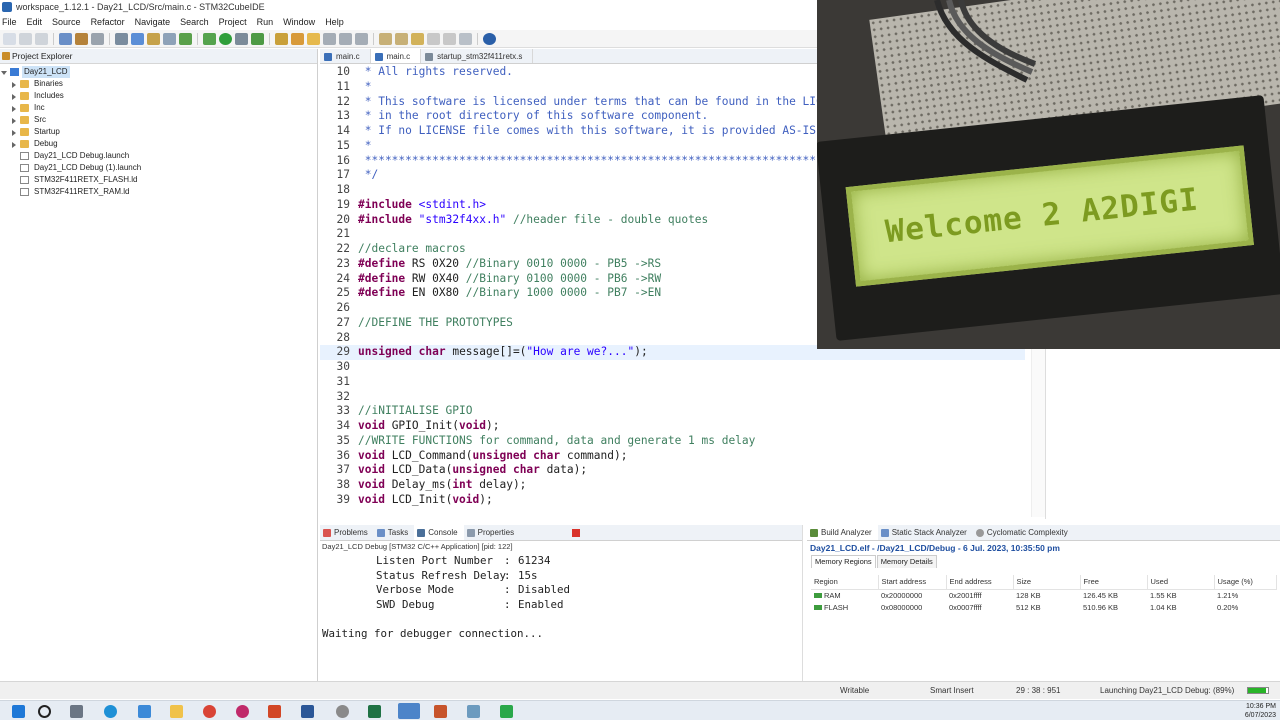 This screenshot has height=720, width=1280. What do you see at coordinates (158, 132) in the screenshot?
I see `tree-item-startup: Startup` at bounding box center [158, 132].